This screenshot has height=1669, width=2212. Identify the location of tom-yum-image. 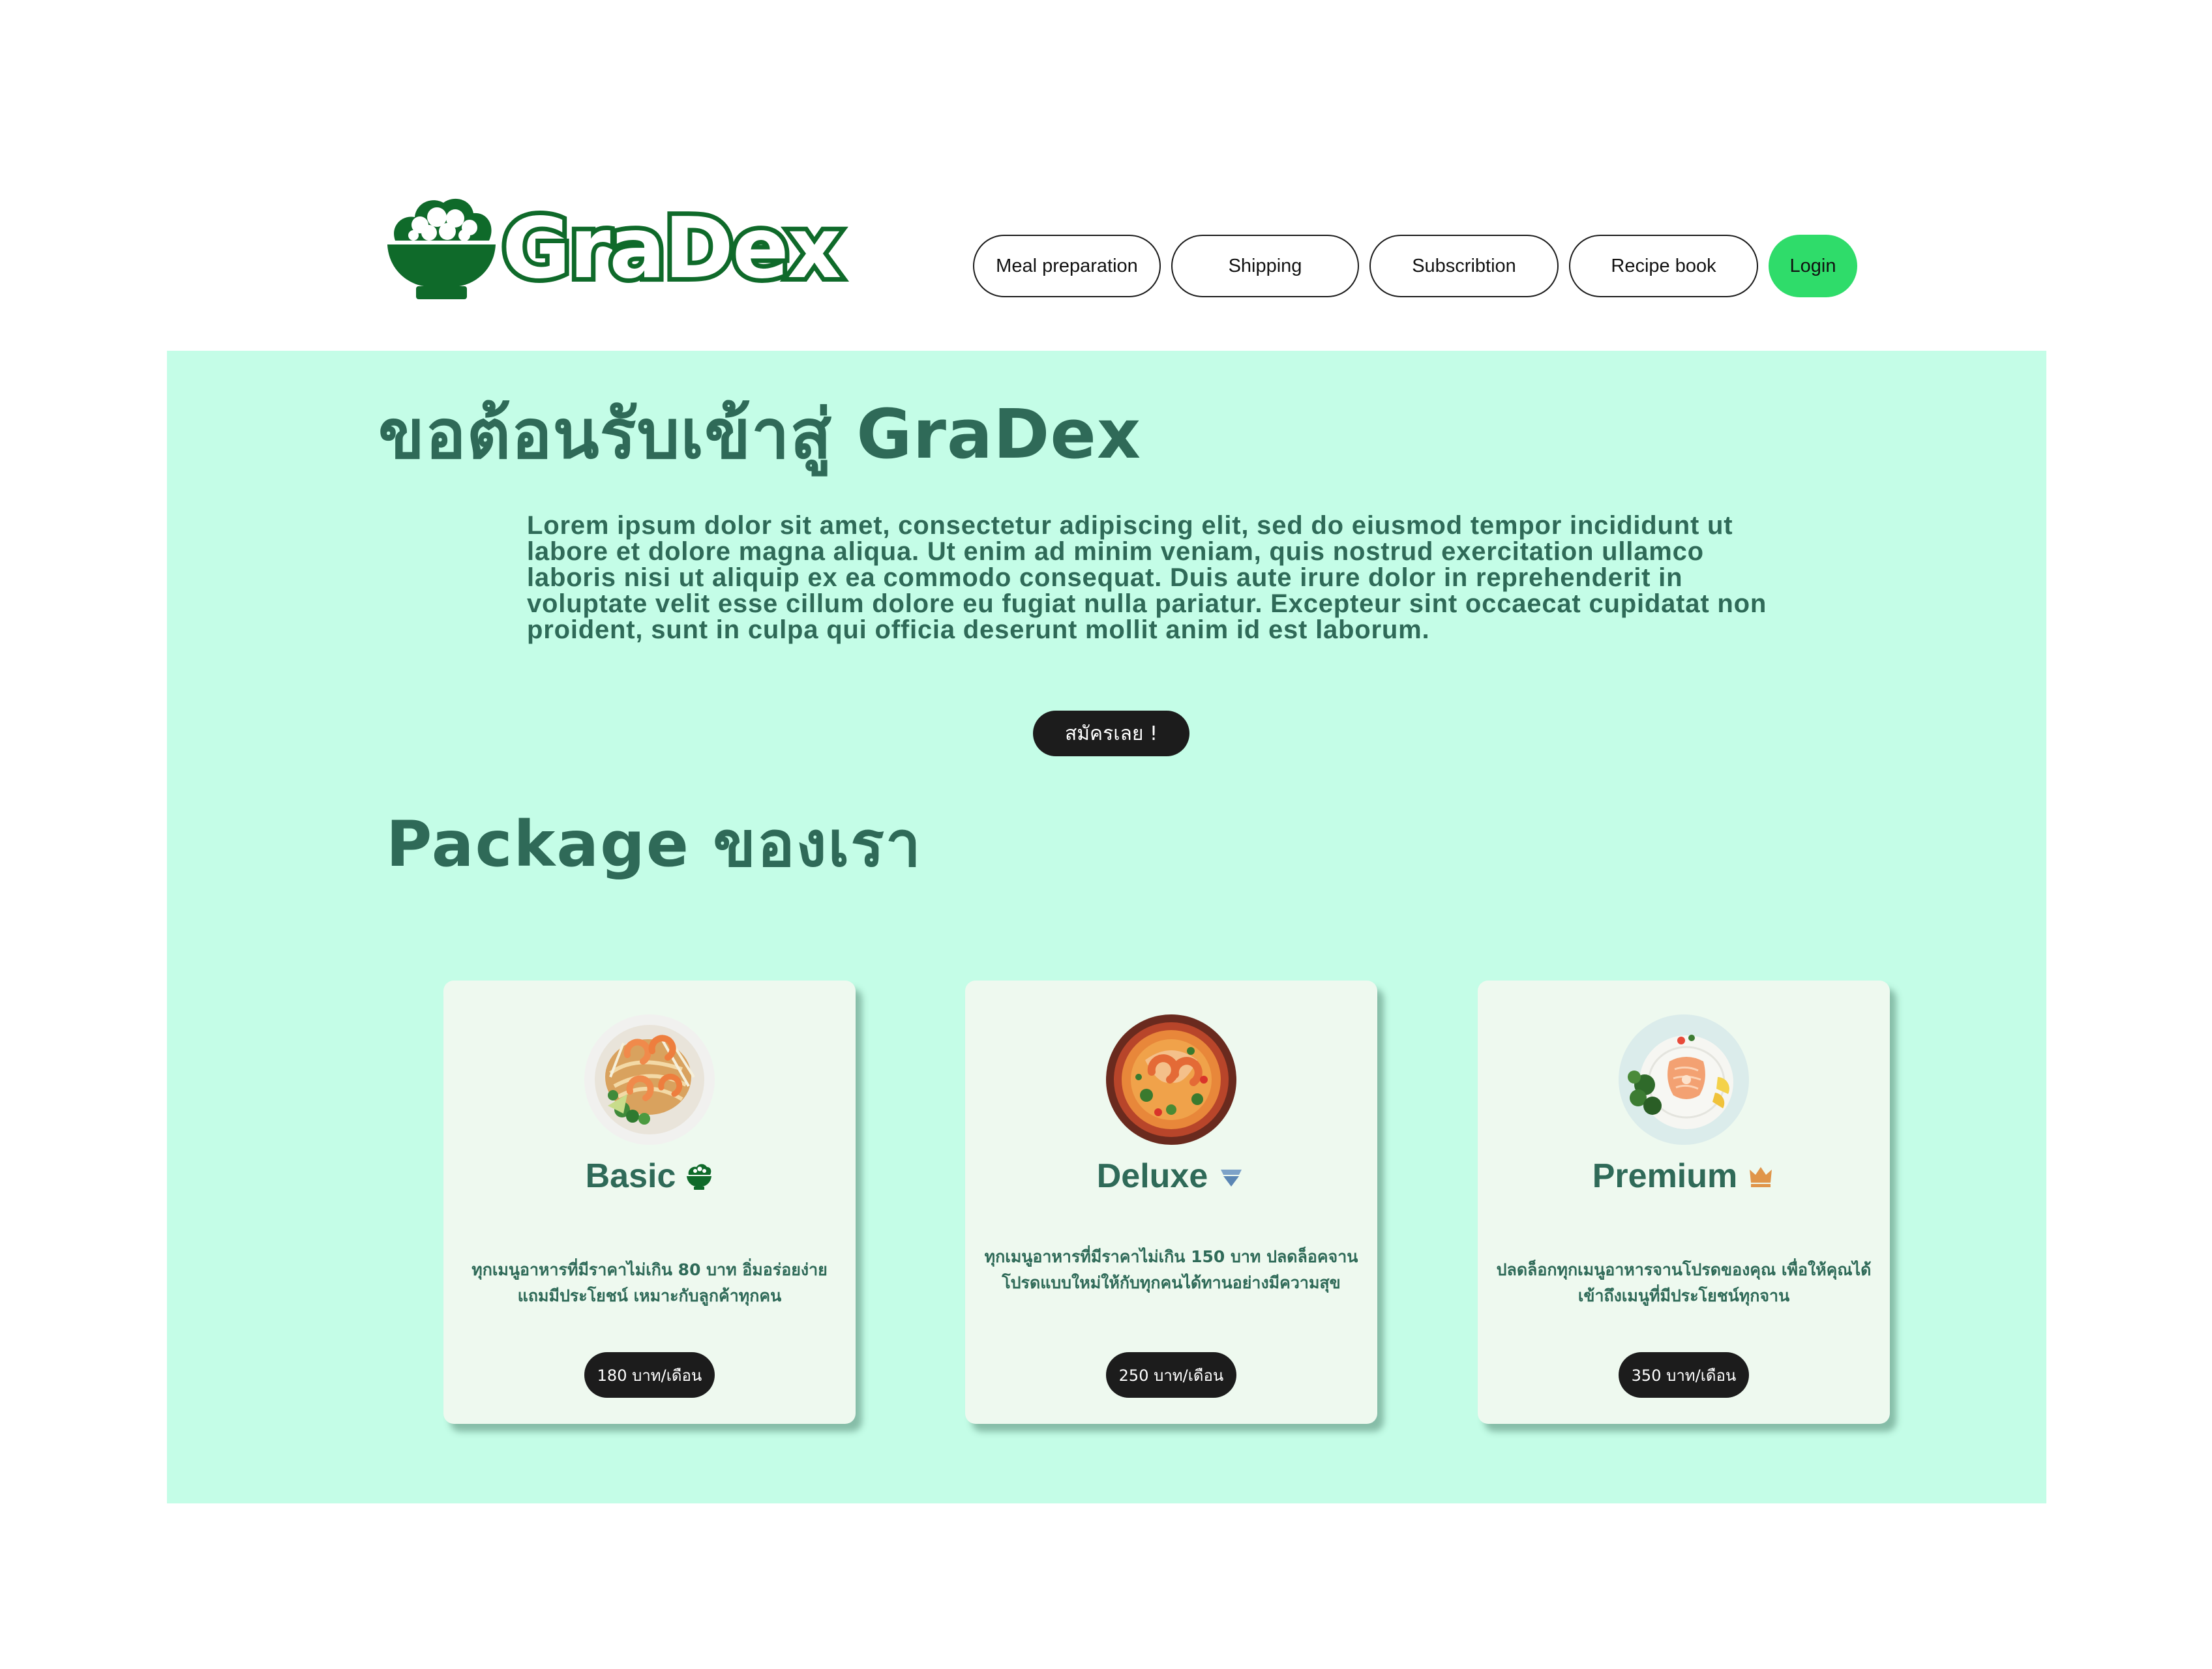
(1171, 1079).